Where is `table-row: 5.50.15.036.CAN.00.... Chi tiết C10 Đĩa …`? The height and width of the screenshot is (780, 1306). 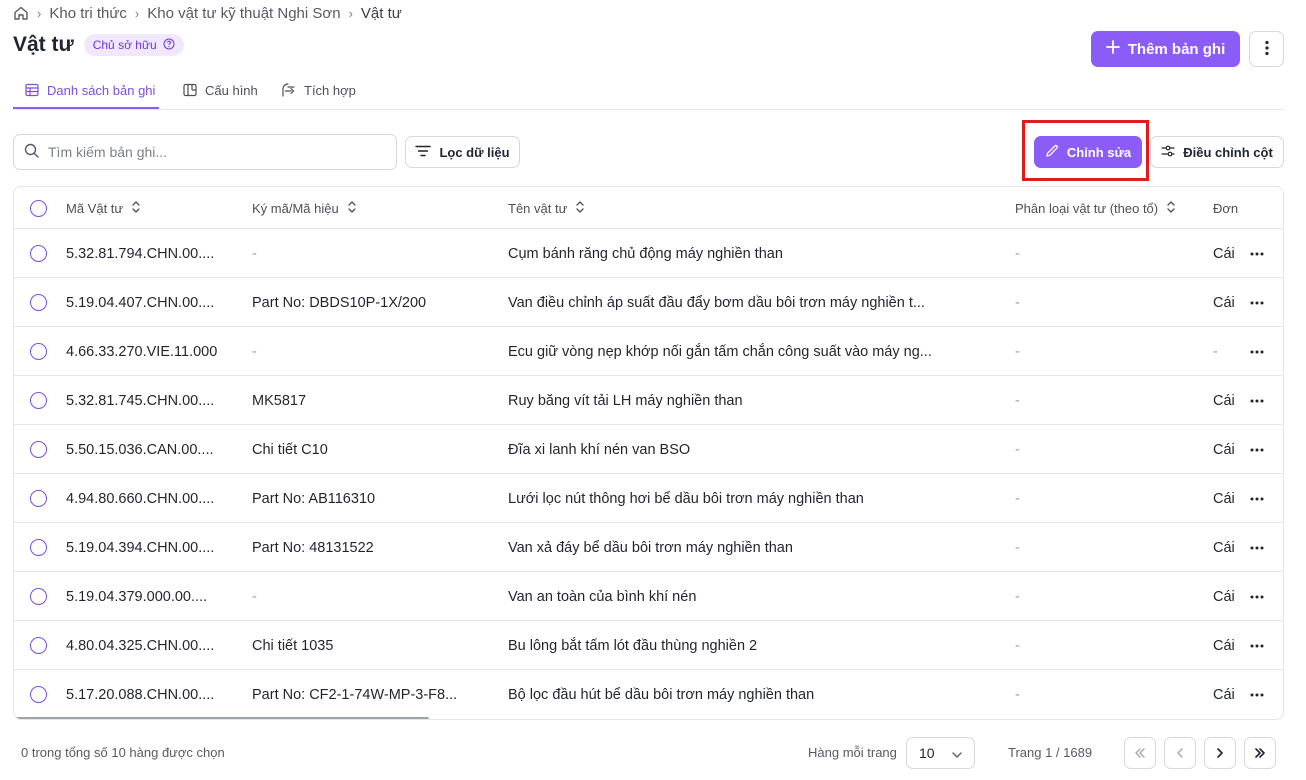 table-row: 5.50.15.036.CAN.00.... Chi tiết C10 Đĩa … is located at coordinates (648, 449).